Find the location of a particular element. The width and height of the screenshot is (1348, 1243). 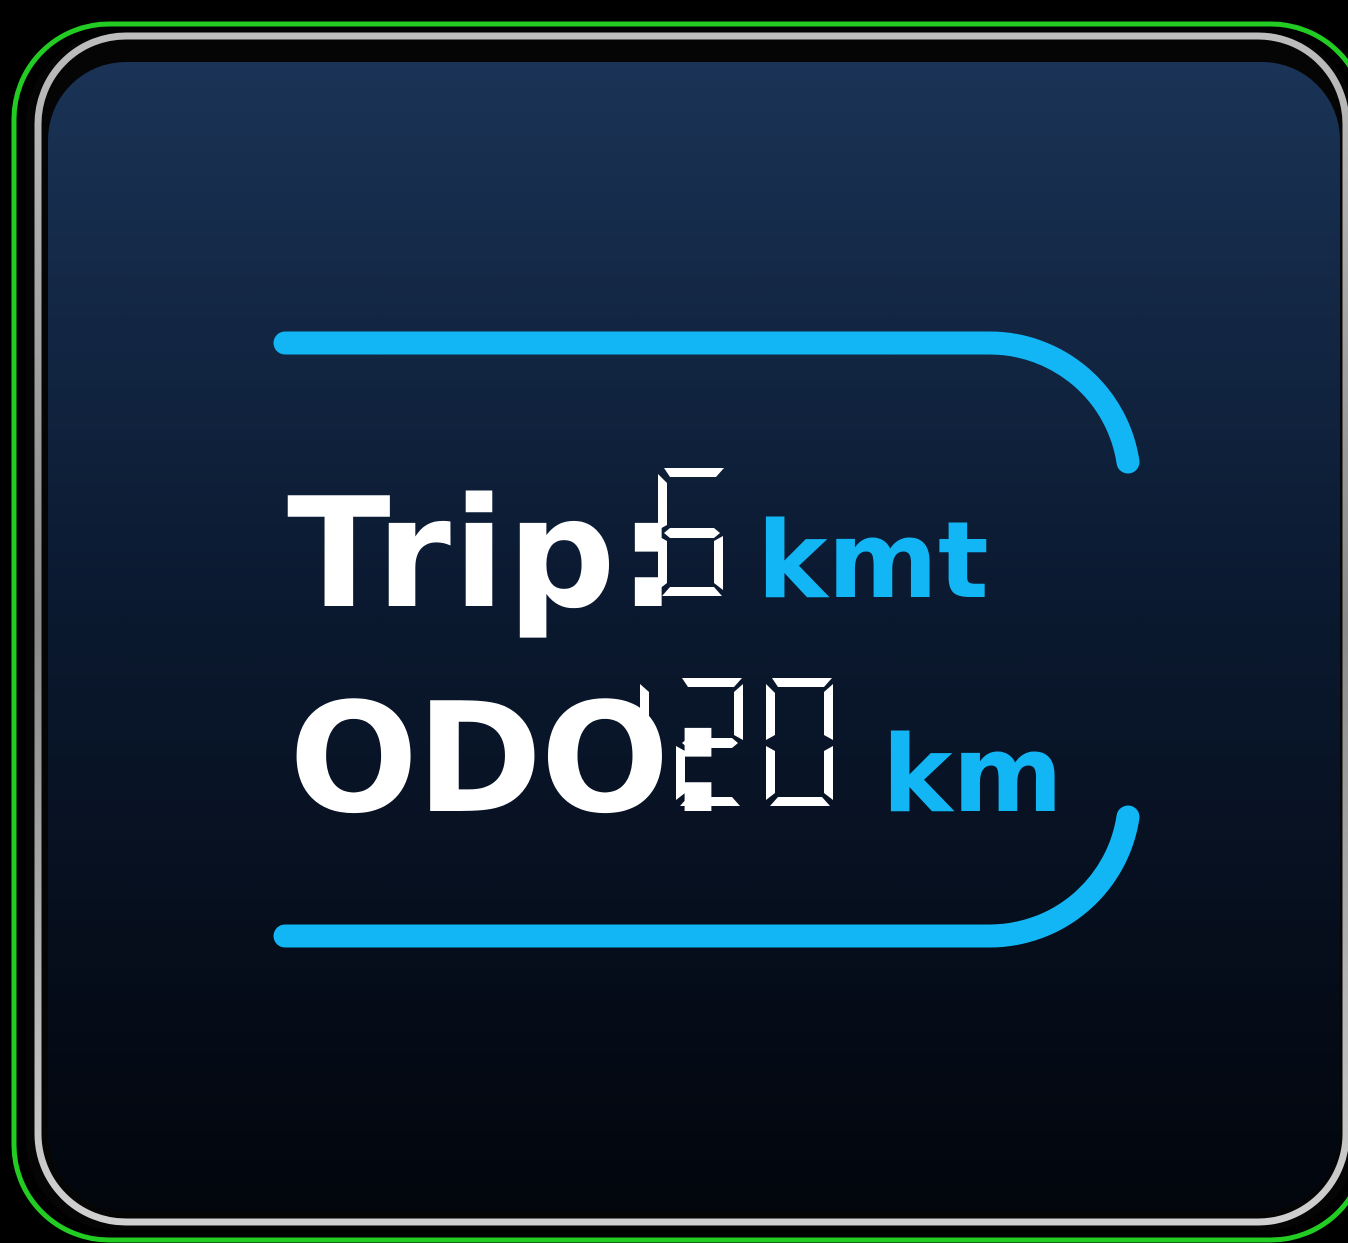

trip-value: 6 is located at coordinates (687, 529).